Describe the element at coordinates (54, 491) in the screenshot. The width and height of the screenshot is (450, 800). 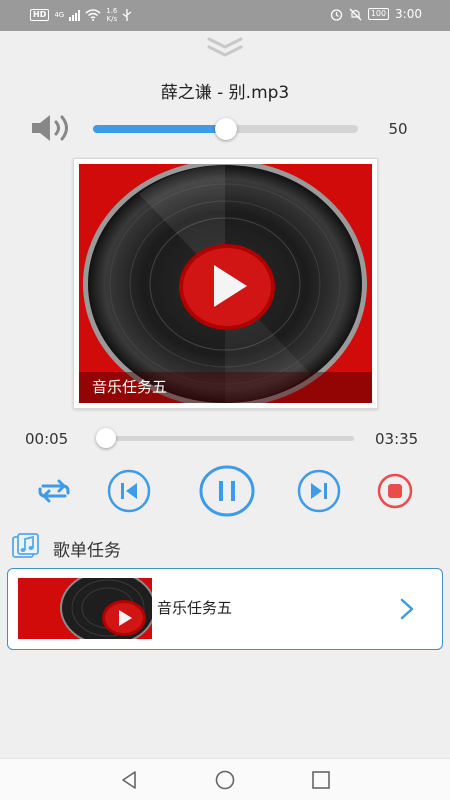
I see `repeat-icon` at that location.